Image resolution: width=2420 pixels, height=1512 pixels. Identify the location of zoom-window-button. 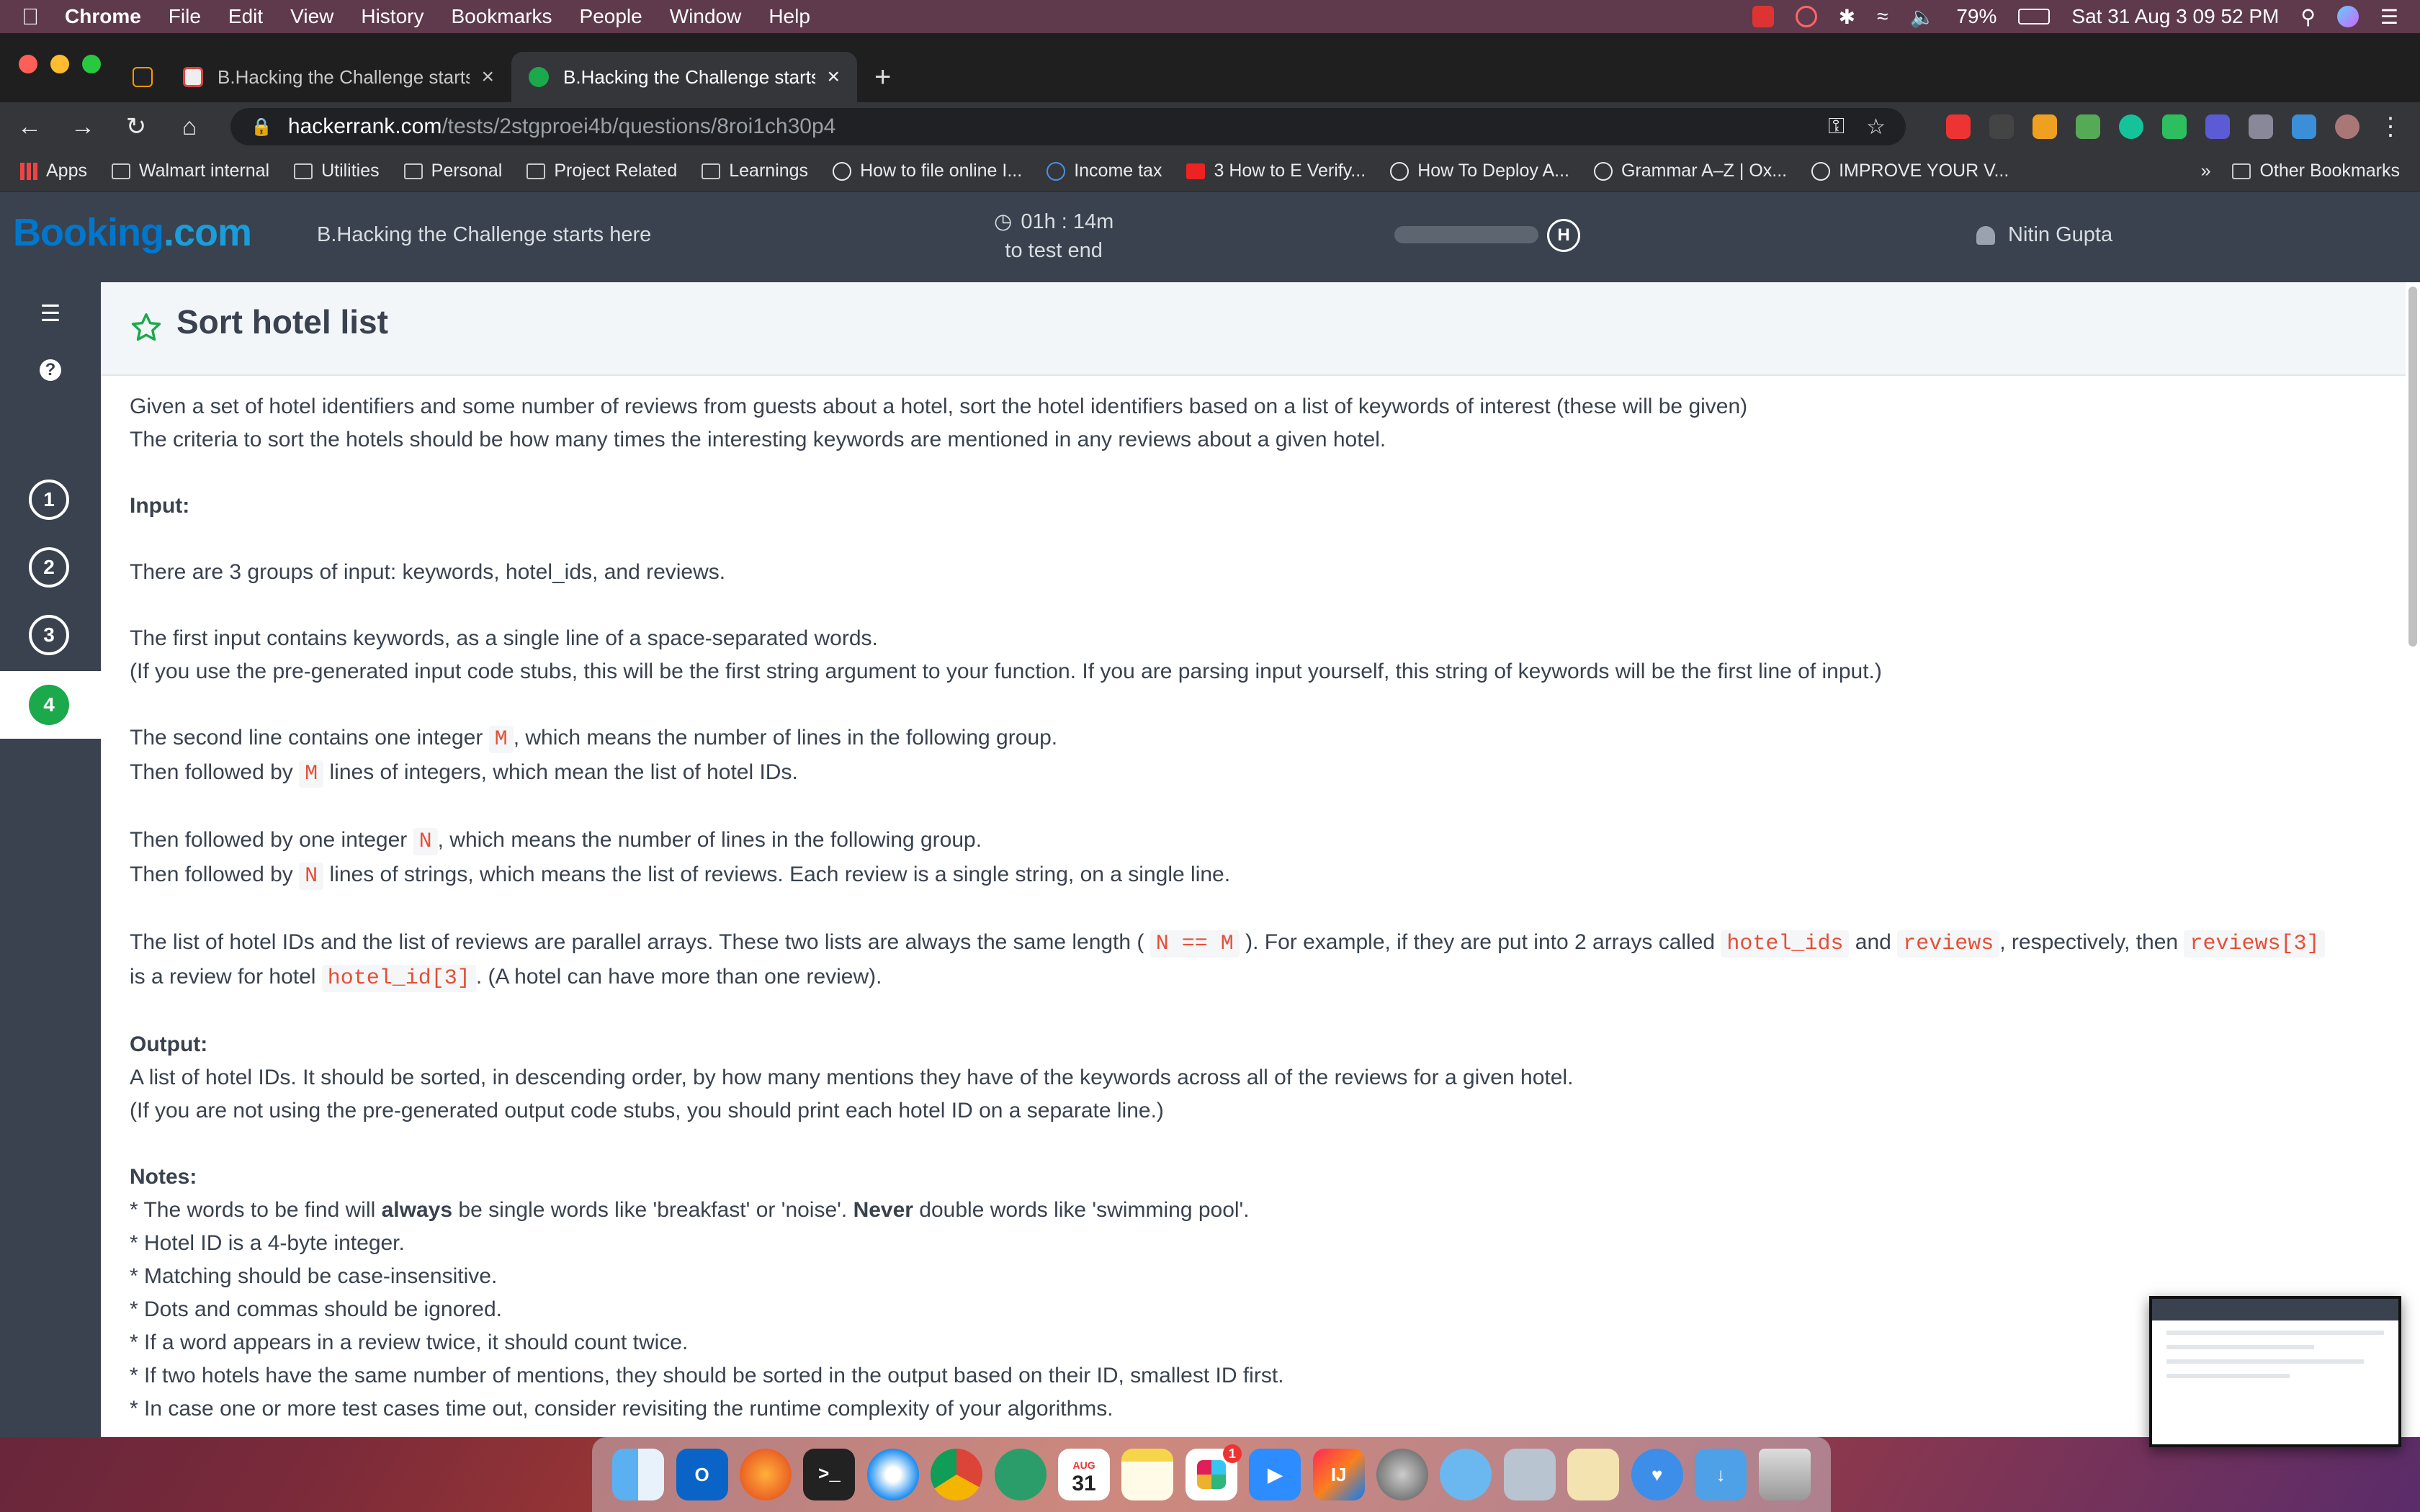
(91, 64).